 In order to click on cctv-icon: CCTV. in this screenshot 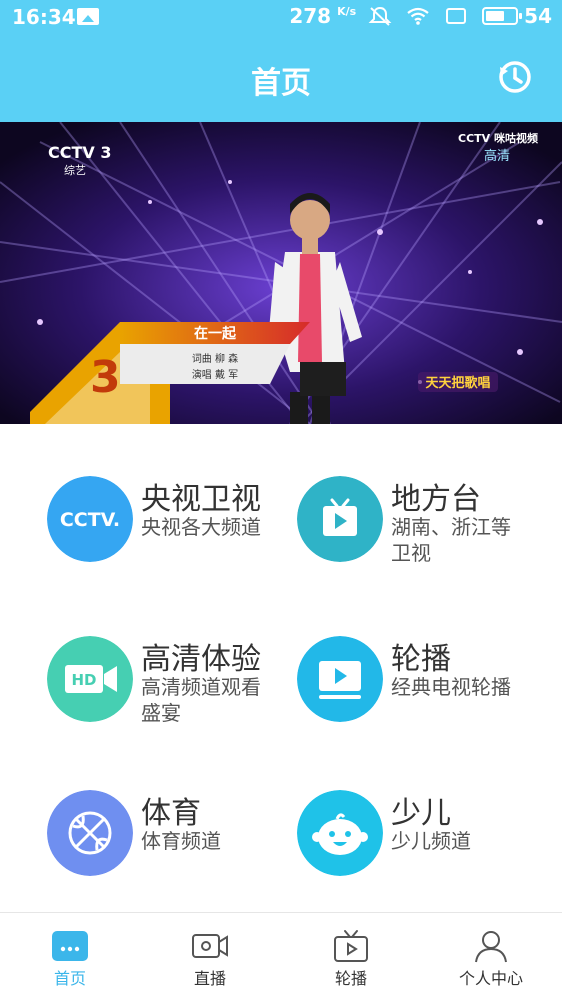, I will do `click(90, 519)`.